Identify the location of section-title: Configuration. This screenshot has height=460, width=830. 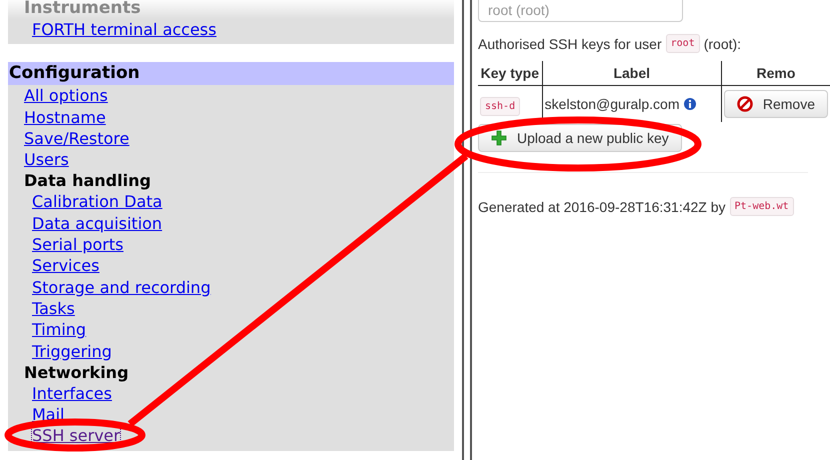
(231, 74).